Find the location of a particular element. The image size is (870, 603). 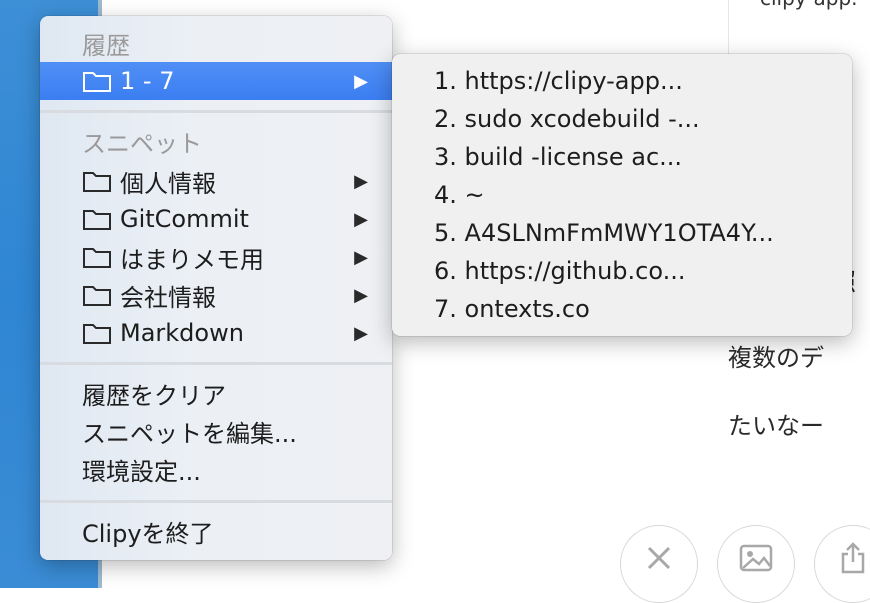

snippet-folder-label: GitCommit is located at coordinates (184, 219).